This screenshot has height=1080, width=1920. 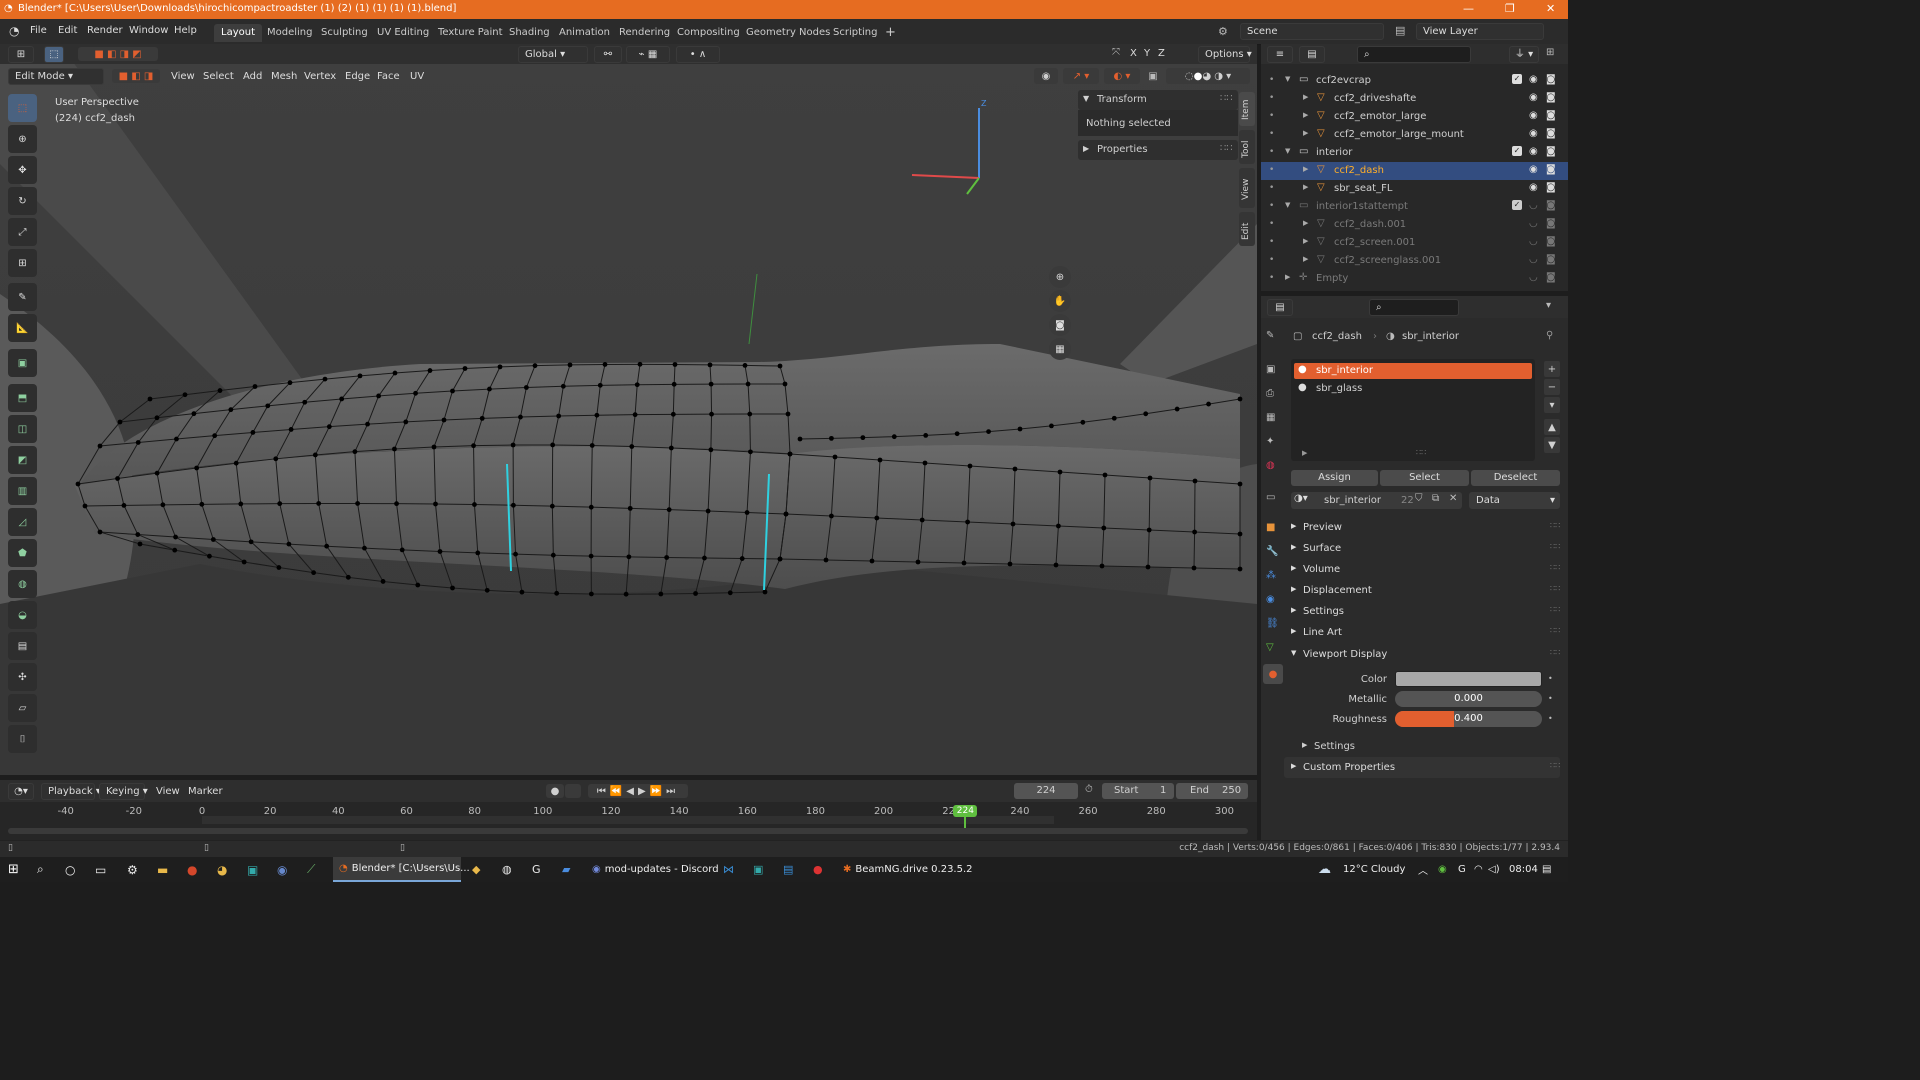 What do you see at coordinates (1270, 599) in the screenshot?
I see `physics-tab-icon: ◉` at bounding box center [1270, 599].